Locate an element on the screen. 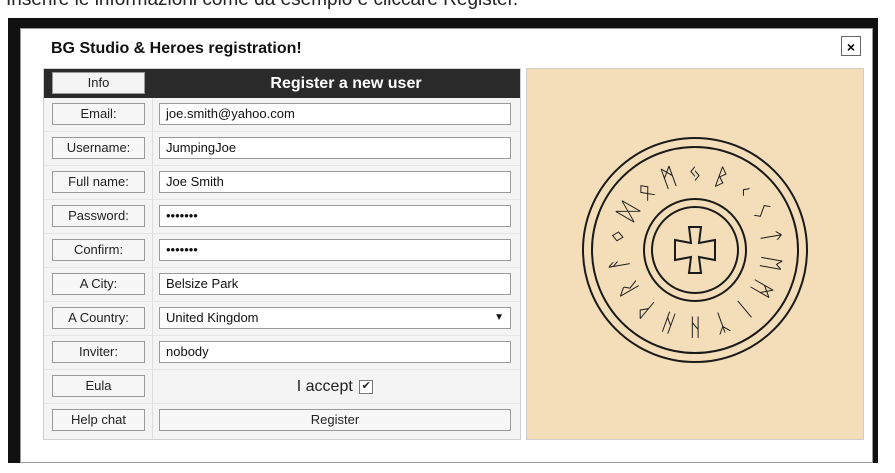 This screenshot has width=895, height=473. inviter-row: Inviter: nobody is located at coordinates (282, 353).